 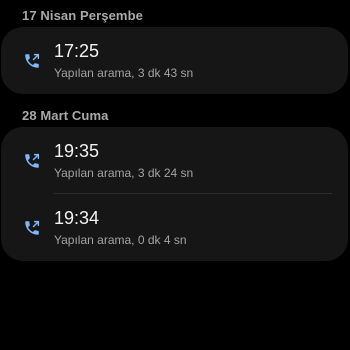 What do you see at coordinates (124, 173) in the screenshot?
I see `call-detail: Yapılan arama, 3 dk 24 sn` at bounding box center [124, 173].